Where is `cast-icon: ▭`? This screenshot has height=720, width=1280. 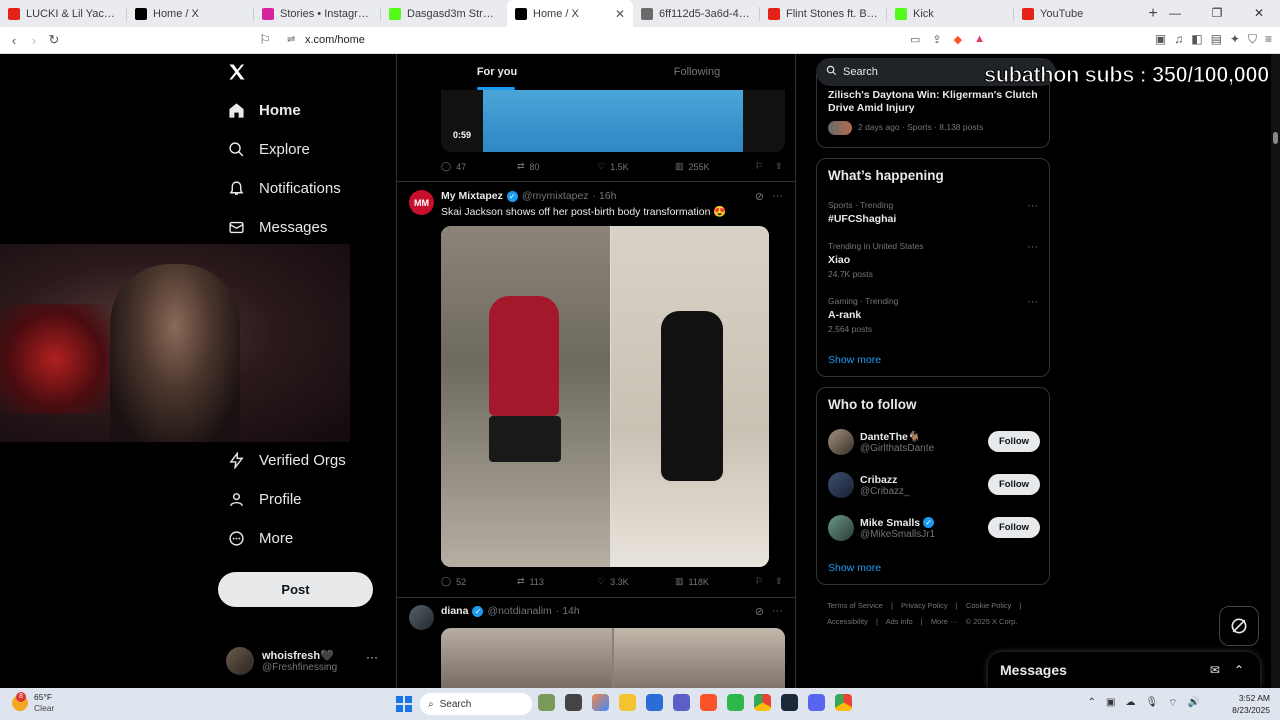 cast-icon: ▭ is located at coordinates (915, 39).